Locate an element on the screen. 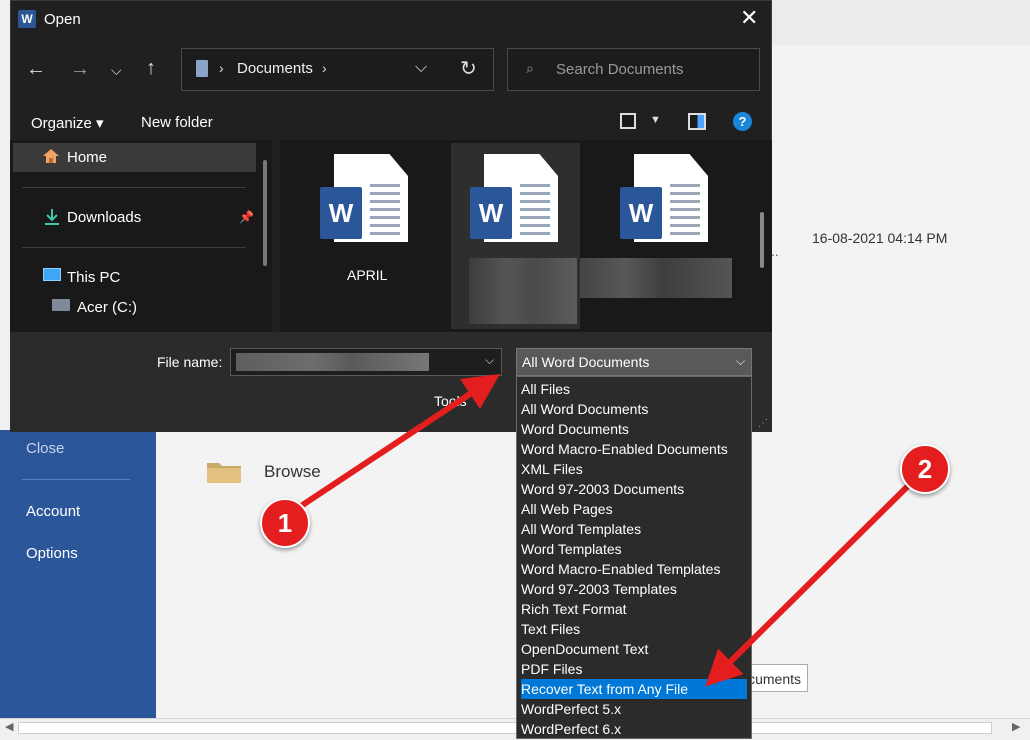  file-type-option: Recover Text from Any File is located at coordinates (634, 689).